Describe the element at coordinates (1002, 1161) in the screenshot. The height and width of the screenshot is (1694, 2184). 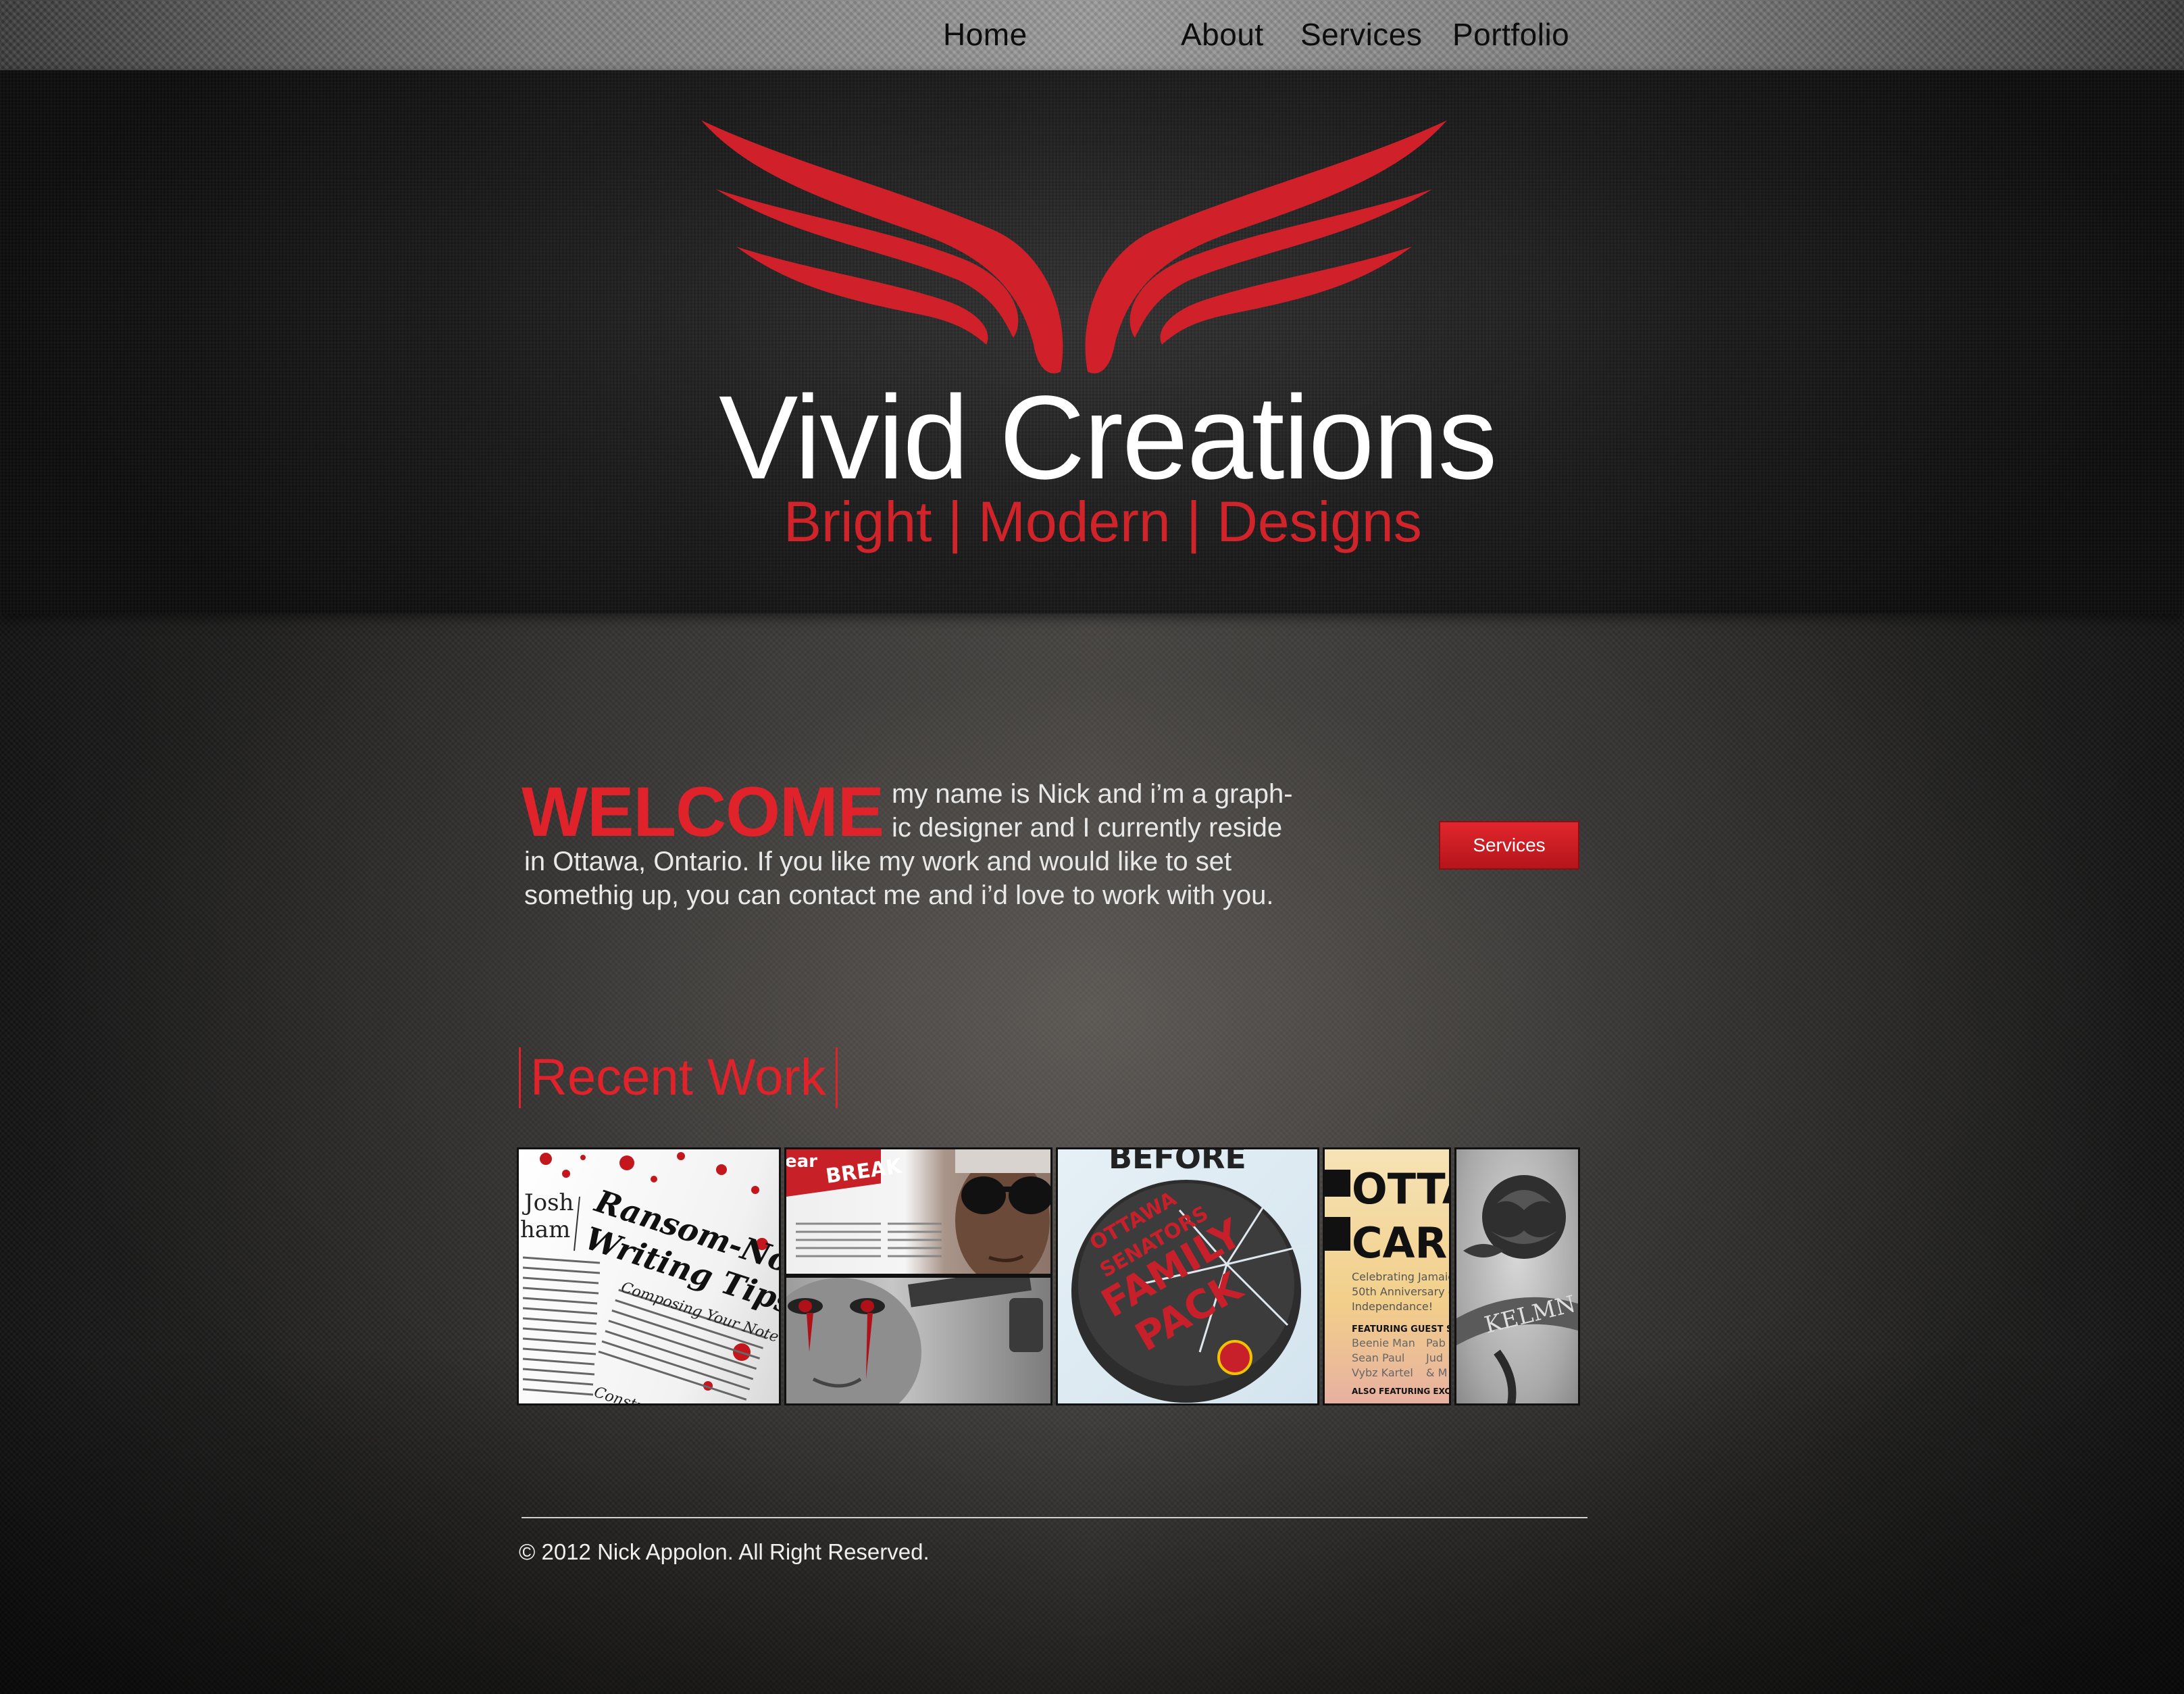
I see `portrait-background` at that location.